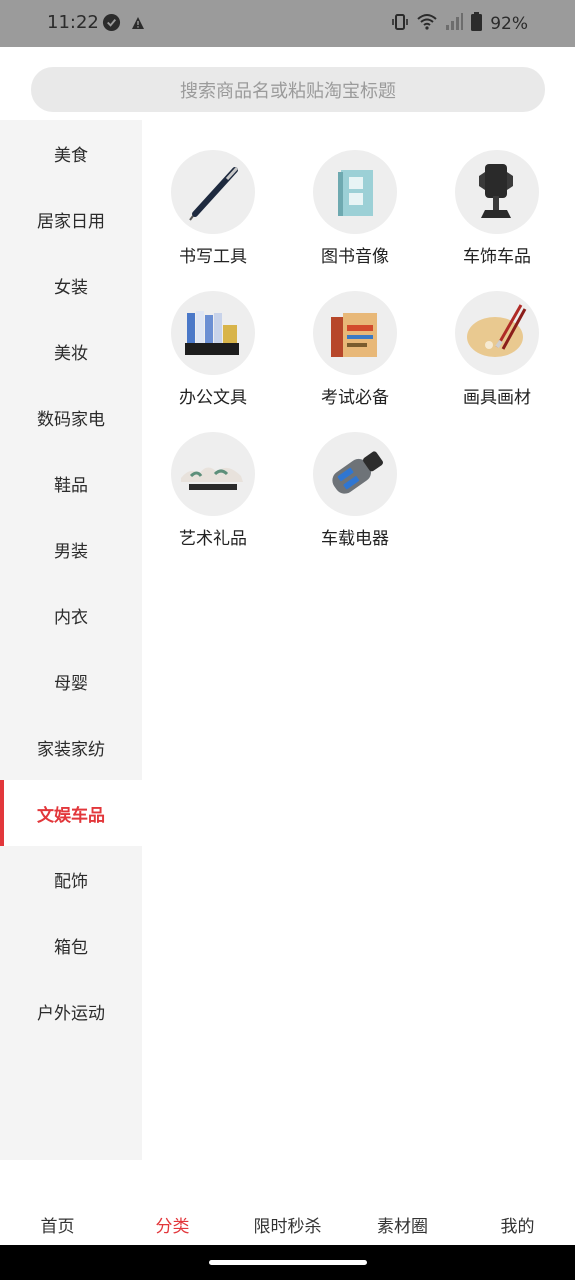  Describe the element at coordinates (111, 24) in the screenshot. I see `check-circle-icon` at that location.